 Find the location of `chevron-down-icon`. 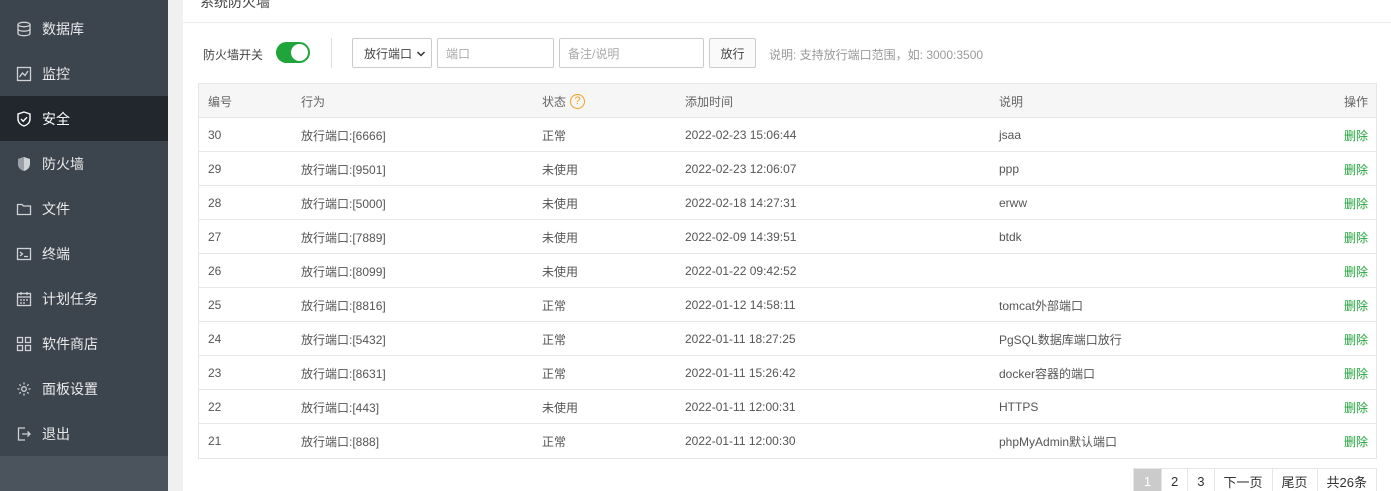

chevron-down-icon is located at coordinates (421, 54).